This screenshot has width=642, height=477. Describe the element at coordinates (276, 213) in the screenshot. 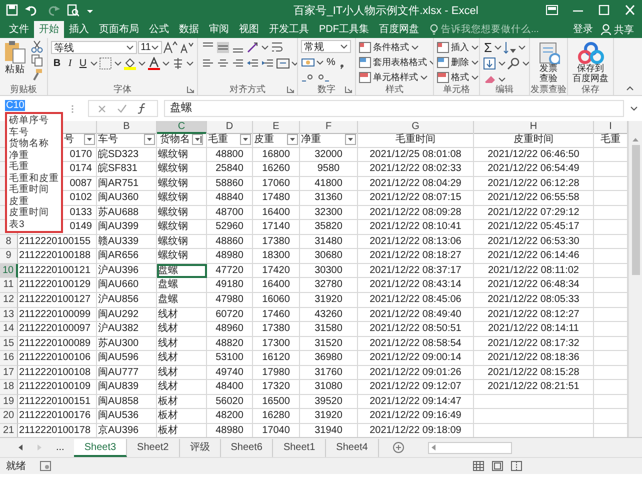

I see `table-cell: 16400` at that location.